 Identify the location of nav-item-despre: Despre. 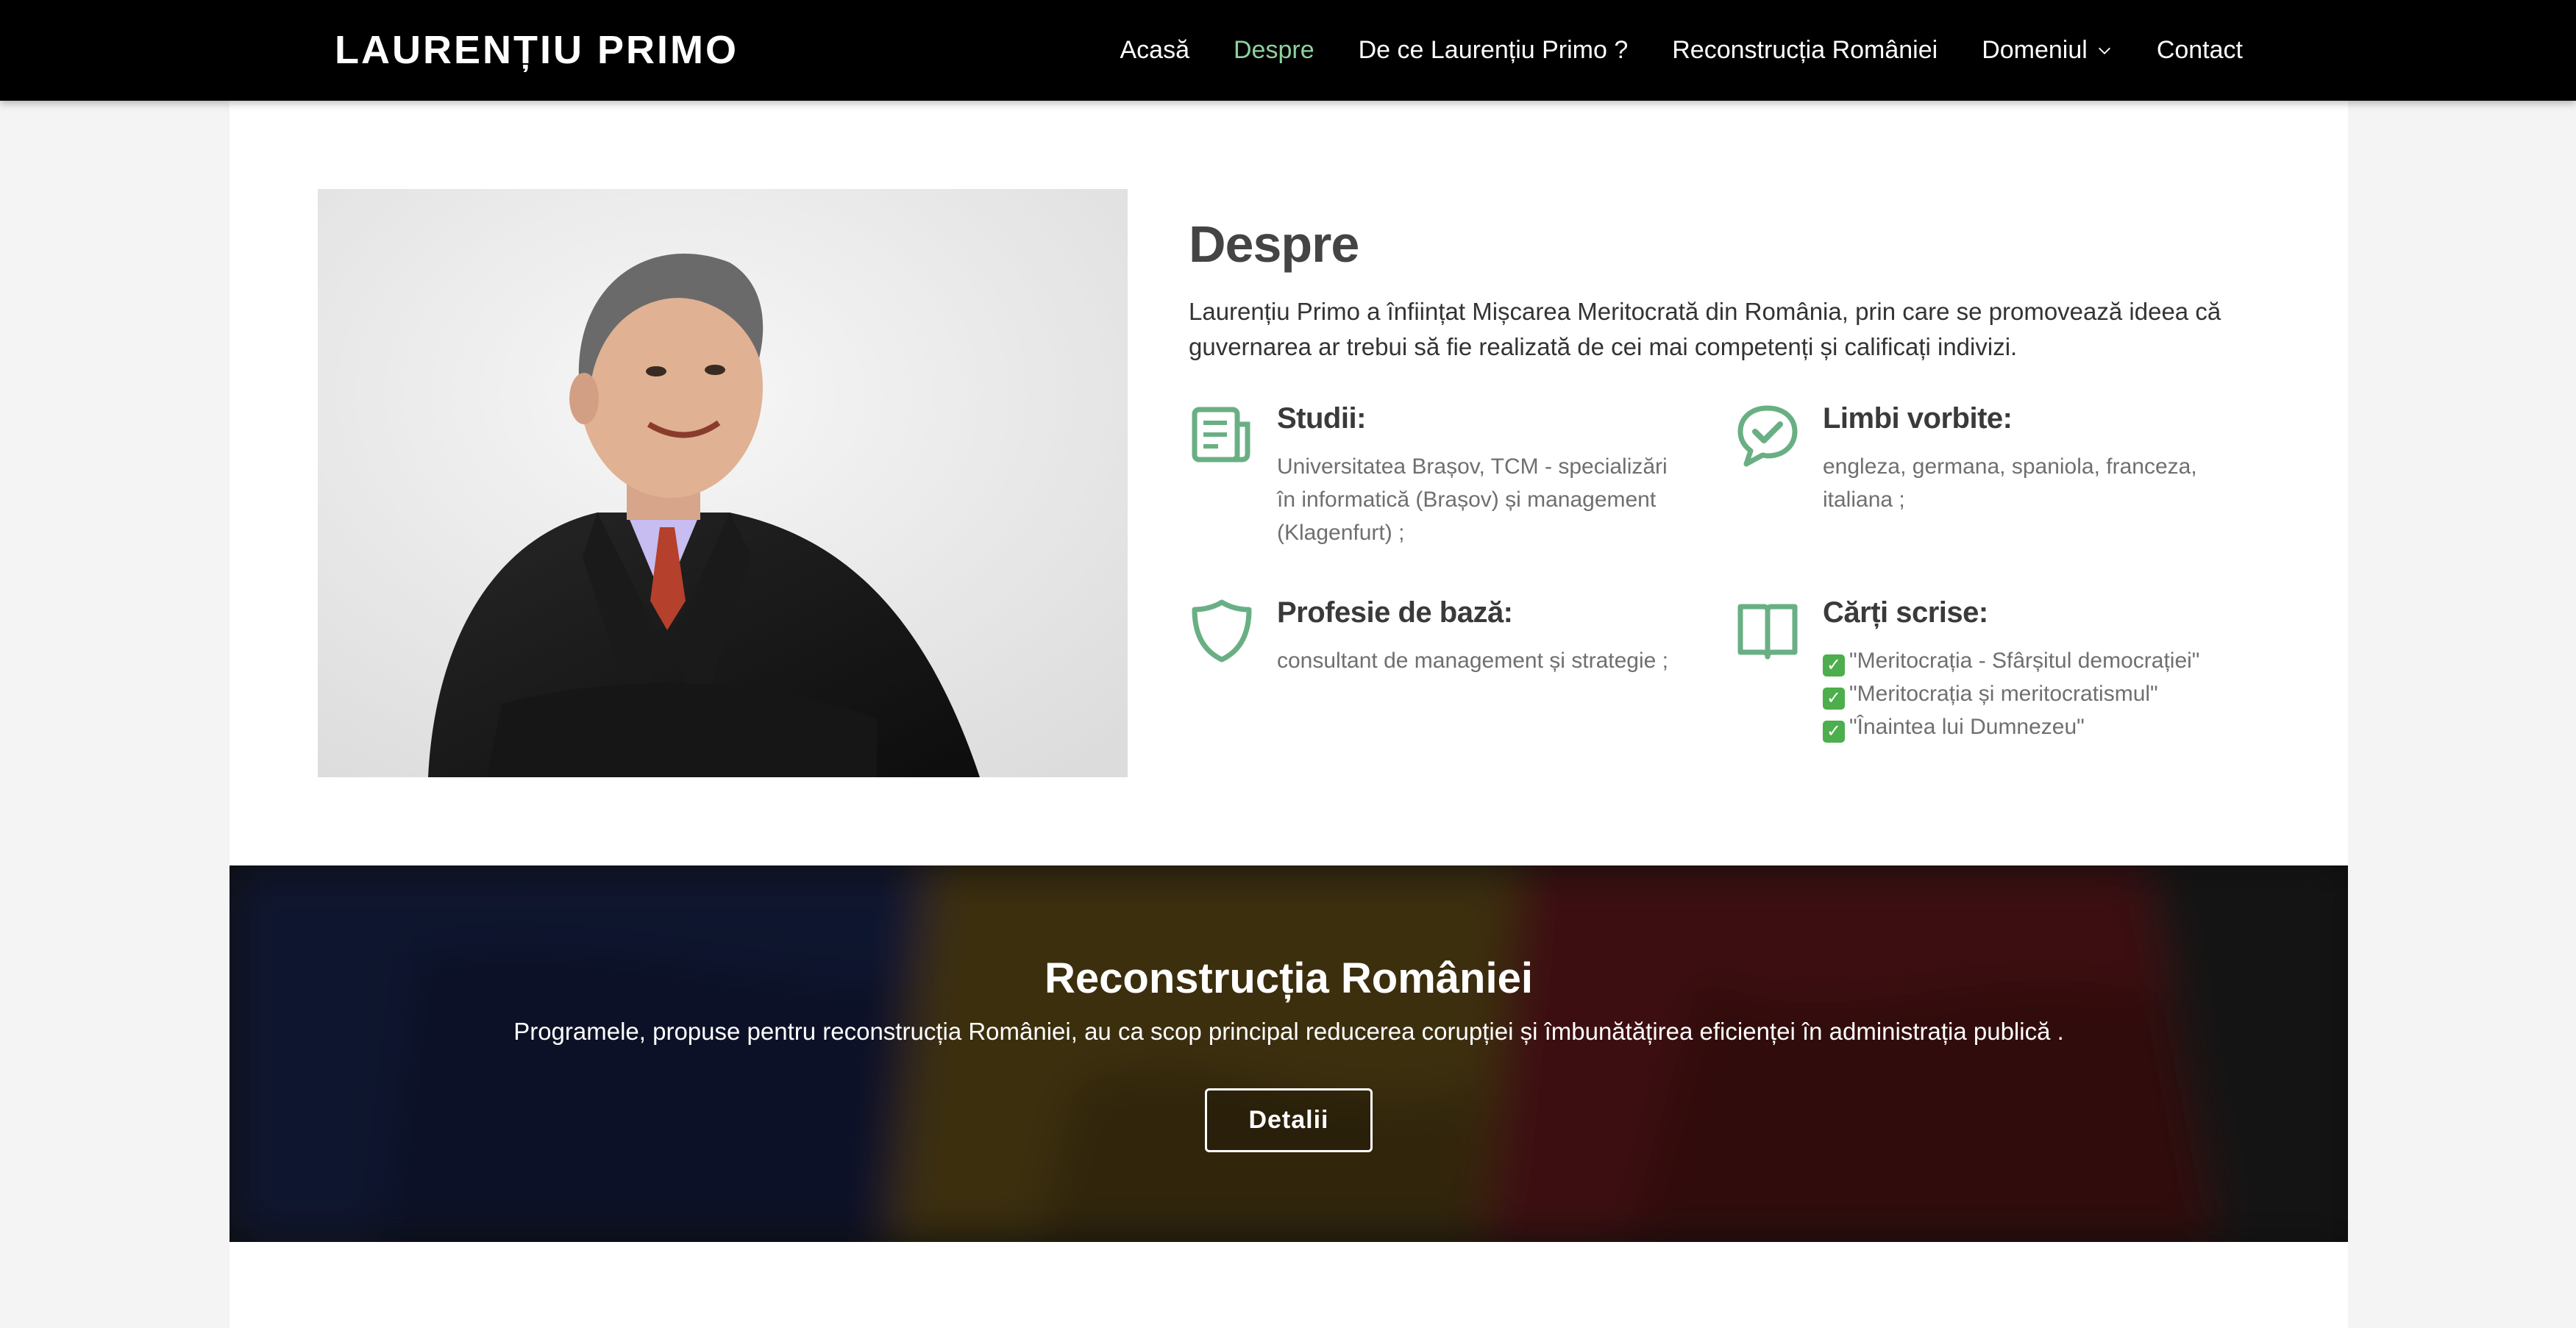
(1274, 50).